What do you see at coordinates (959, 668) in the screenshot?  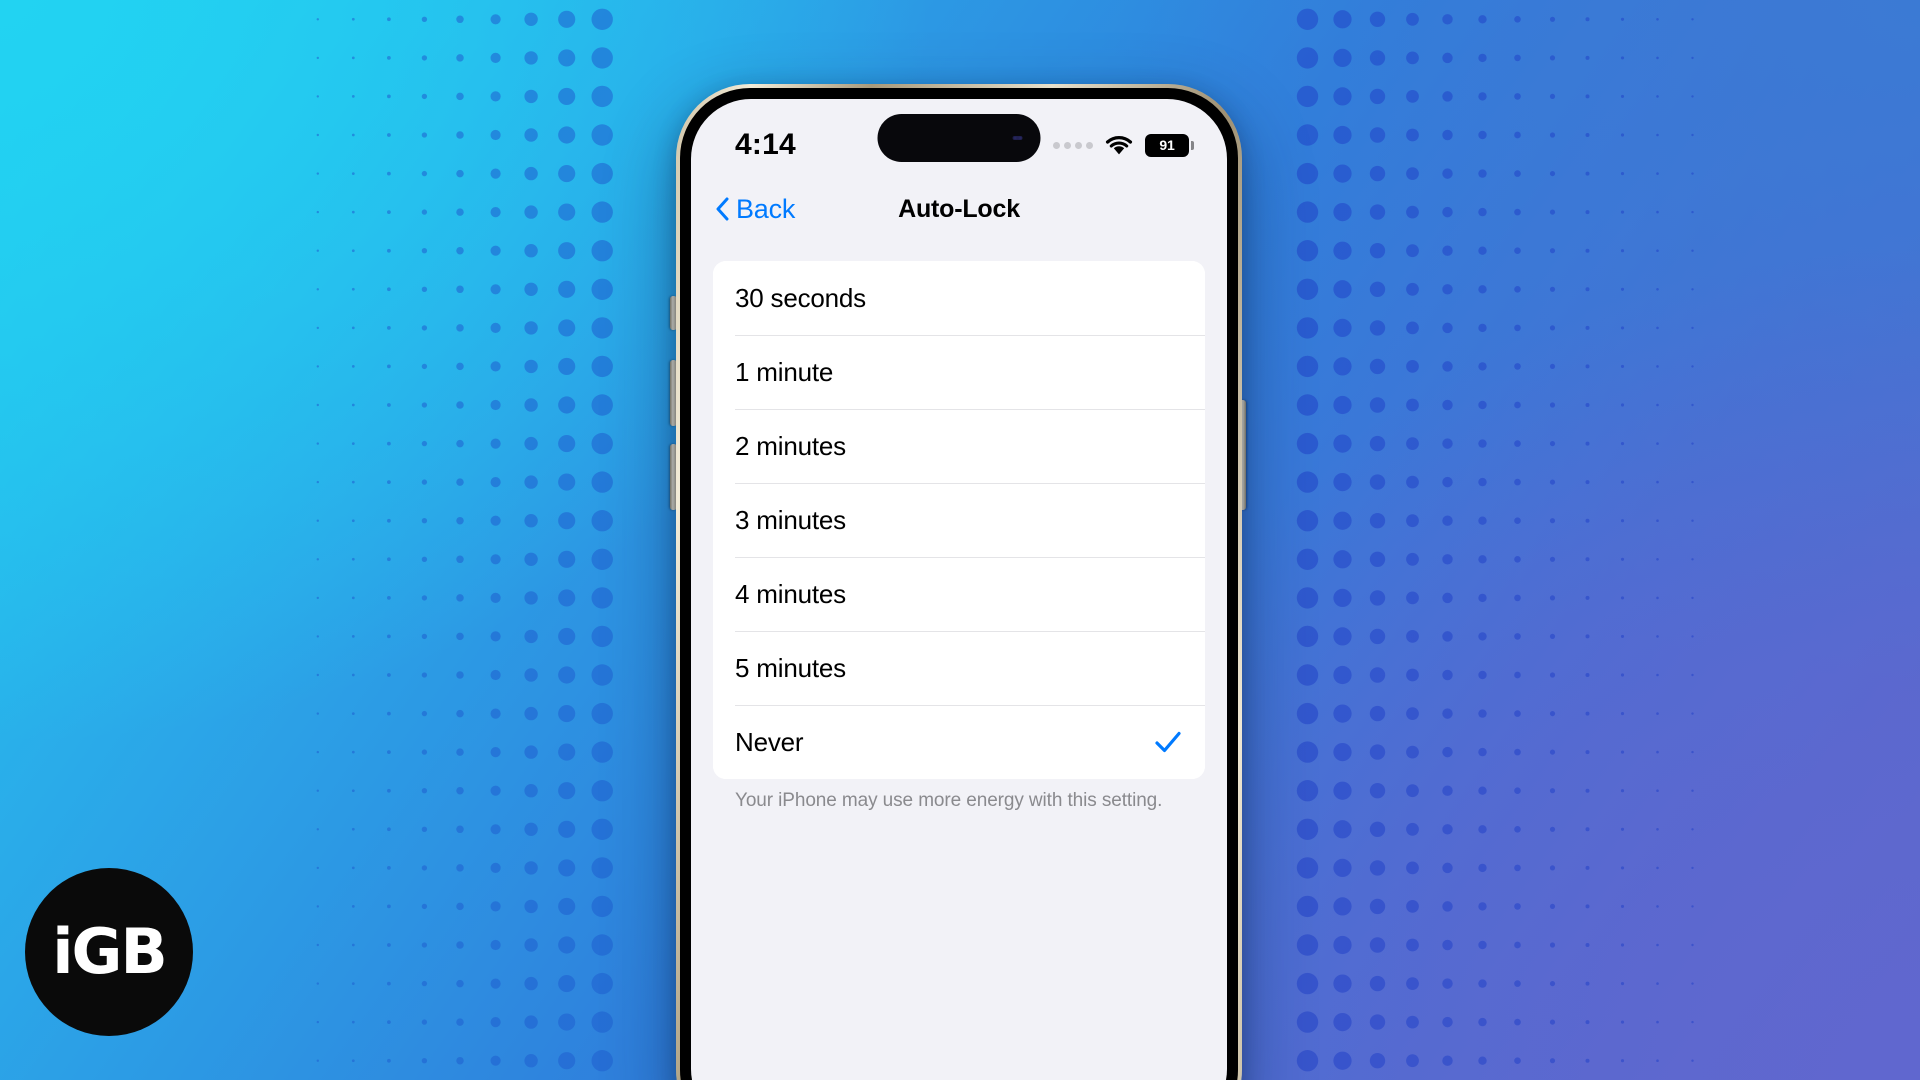 I see `option-row: 5 minutes` at bounding box center [959, 668].